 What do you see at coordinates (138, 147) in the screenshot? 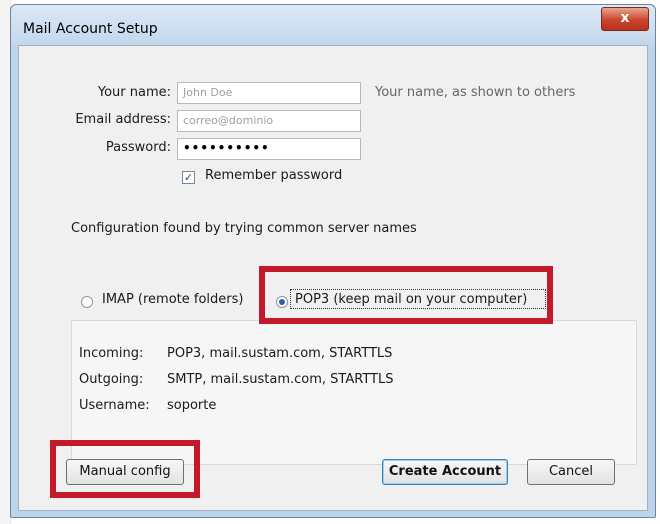
I see `password-label: Password:` at bounding box center [138, 147].